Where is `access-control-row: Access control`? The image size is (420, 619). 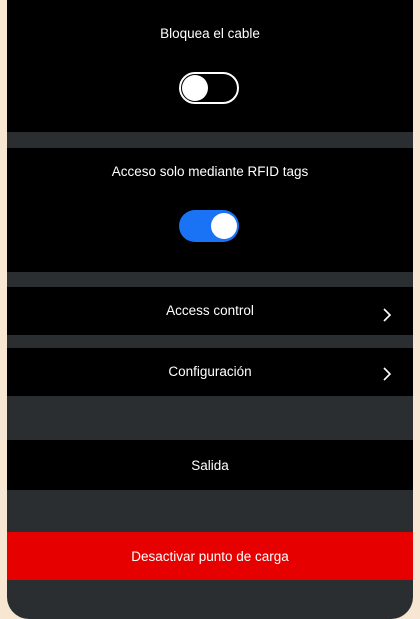 access-control-row: Access control is located at coordinates (210, 311).